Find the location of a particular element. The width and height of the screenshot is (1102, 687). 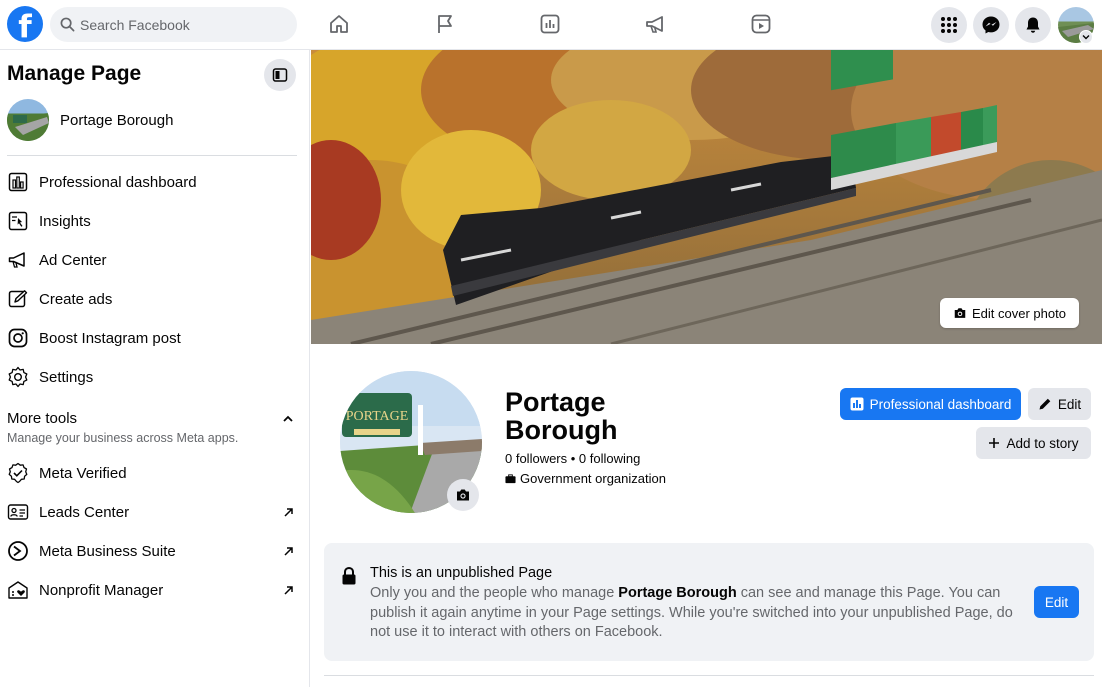

change-profile-picture-button is located at coordinates (463, 495).